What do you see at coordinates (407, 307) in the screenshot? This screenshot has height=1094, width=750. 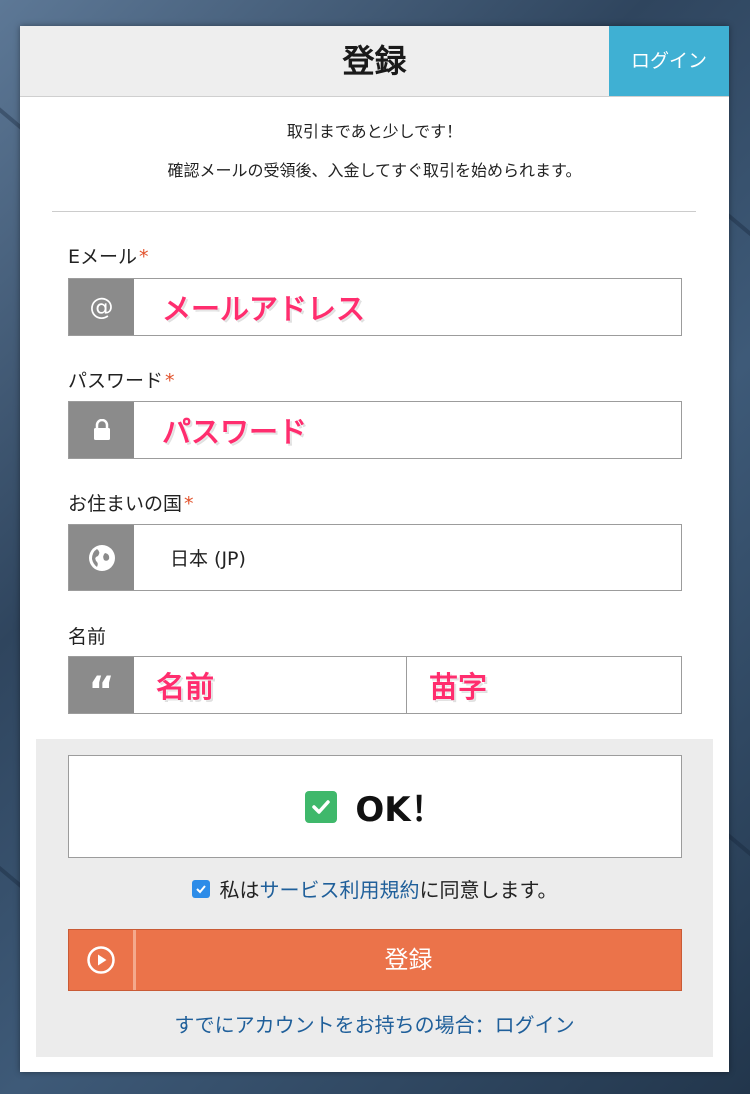 I see `email-input: メールアドレス` at bounding box center [407, 307].